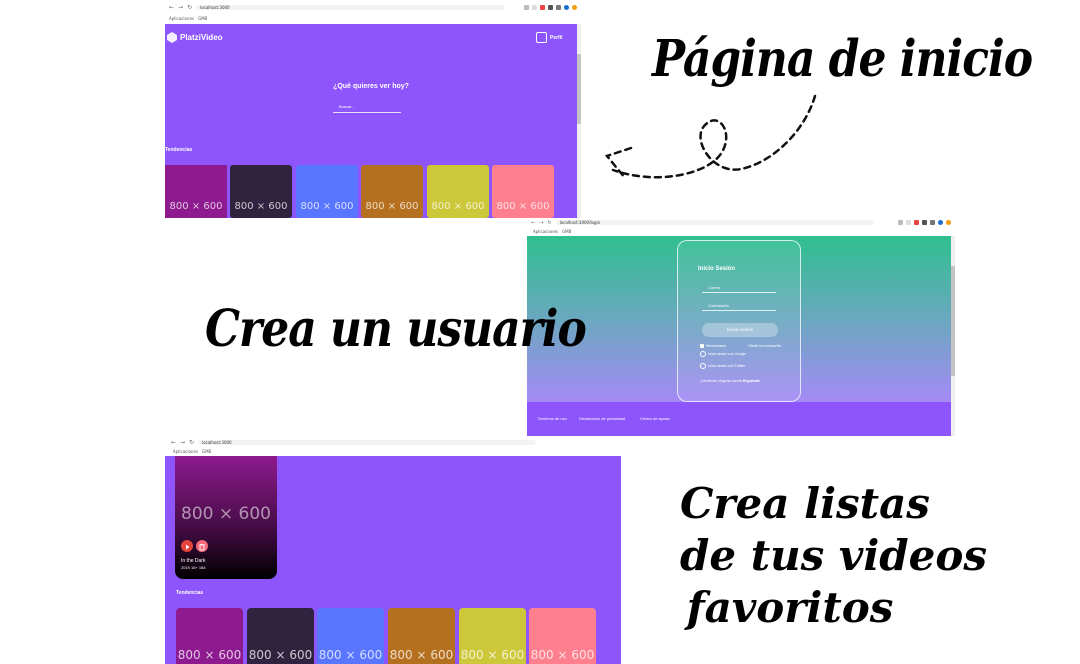 The height and width of the screenshot is (664, 1080). I want to click on trash-icon, so click(202, 547).